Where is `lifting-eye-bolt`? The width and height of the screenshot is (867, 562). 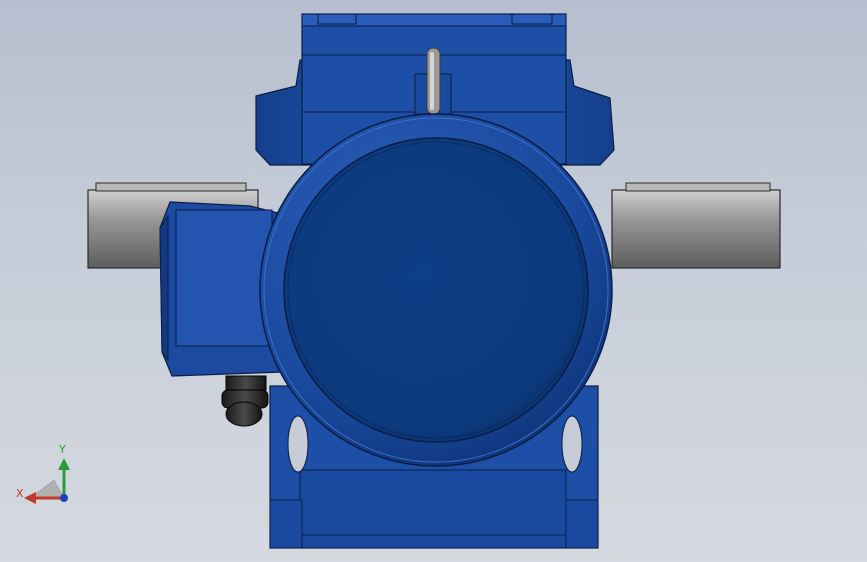 lifting-eye-bolt is located at coordinates (433, 81).